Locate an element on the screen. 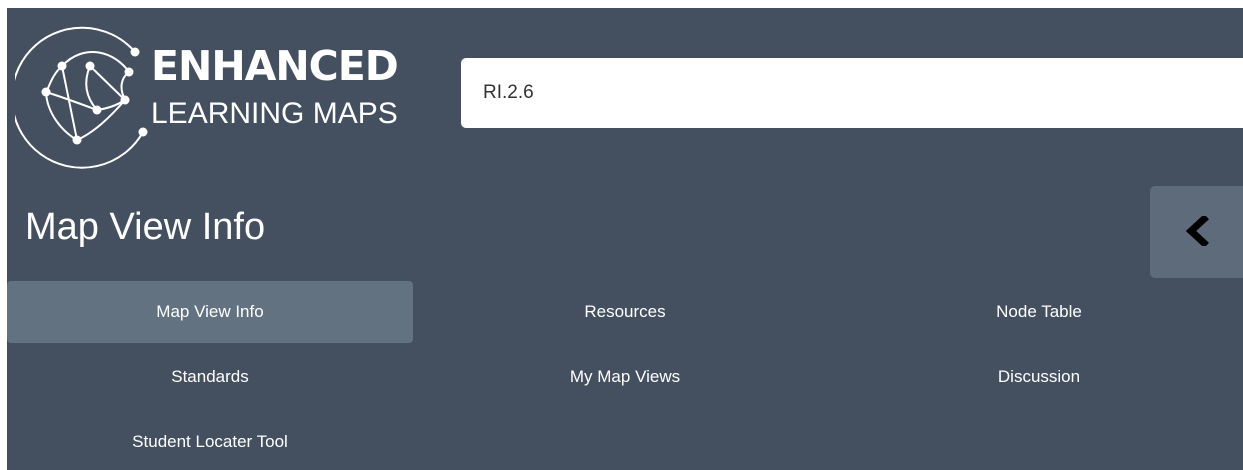 This screenshot has height=470, width=1243. tab-node-table: Node Table is located at coordinates (1039, 312).